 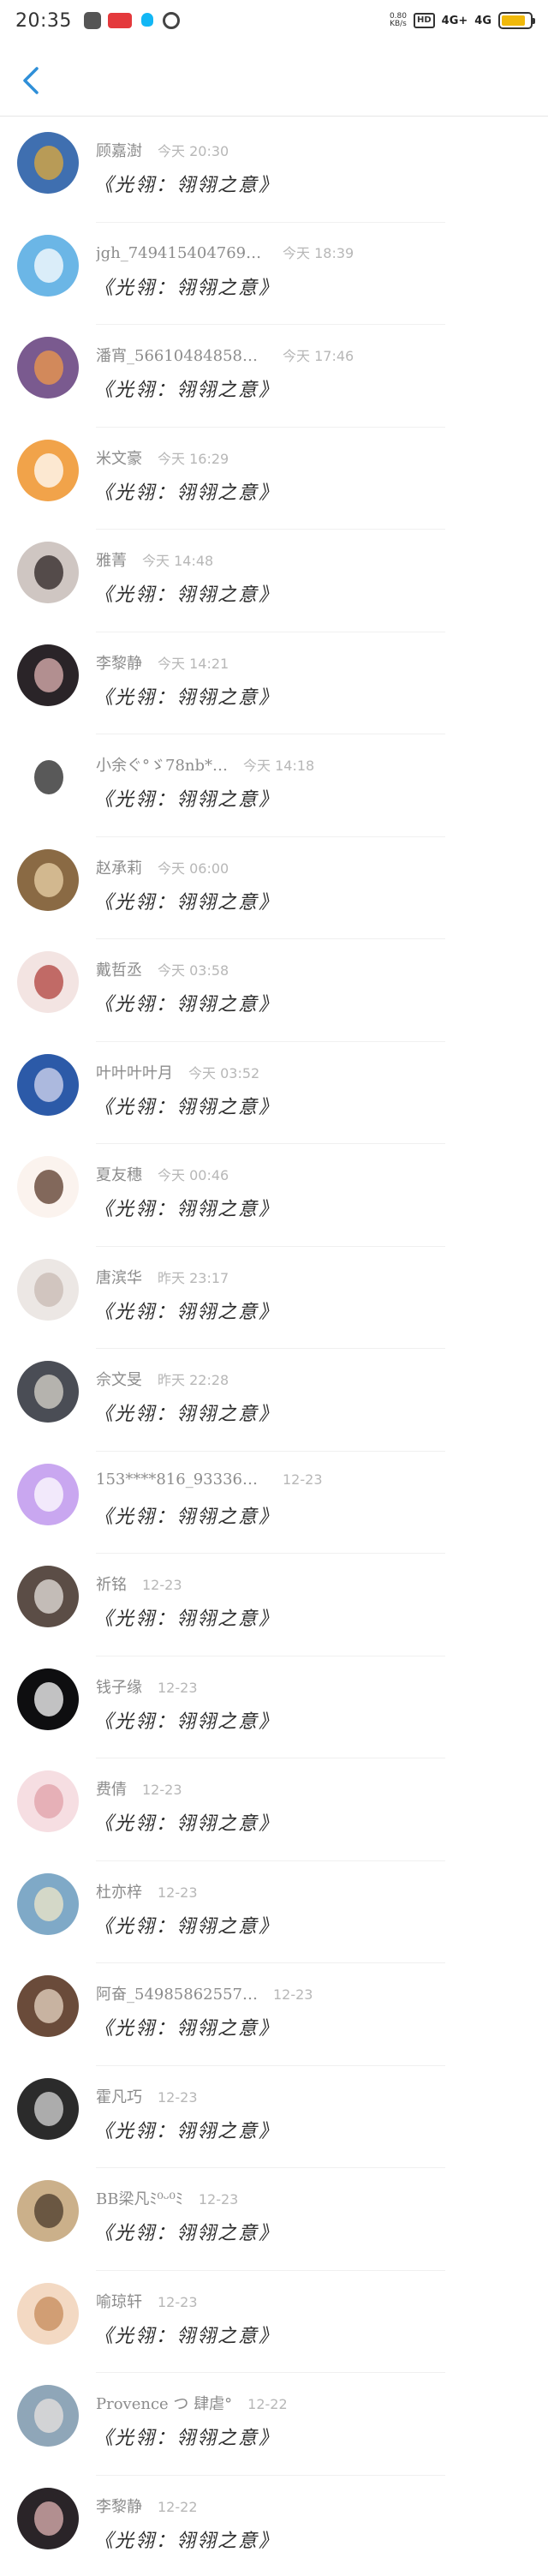 What do you see at coordinates (274, 1503) in the screenshot?
I see `list-item: 153****816_9333675625 12-23 《光翎：翎翎之意》` at bounding box center [274, 1503].